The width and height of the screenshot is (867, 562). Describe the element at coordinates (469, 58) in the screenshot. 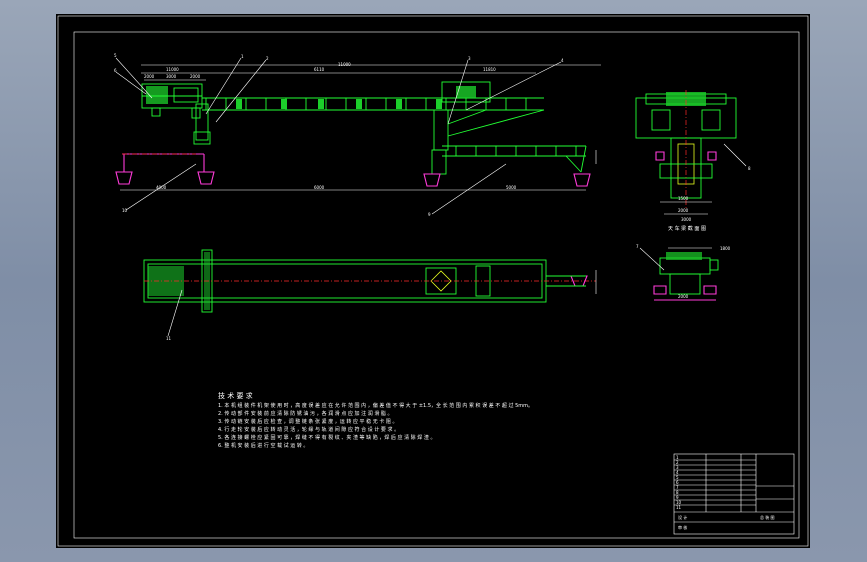

I see `callout-3: 3` at that location.